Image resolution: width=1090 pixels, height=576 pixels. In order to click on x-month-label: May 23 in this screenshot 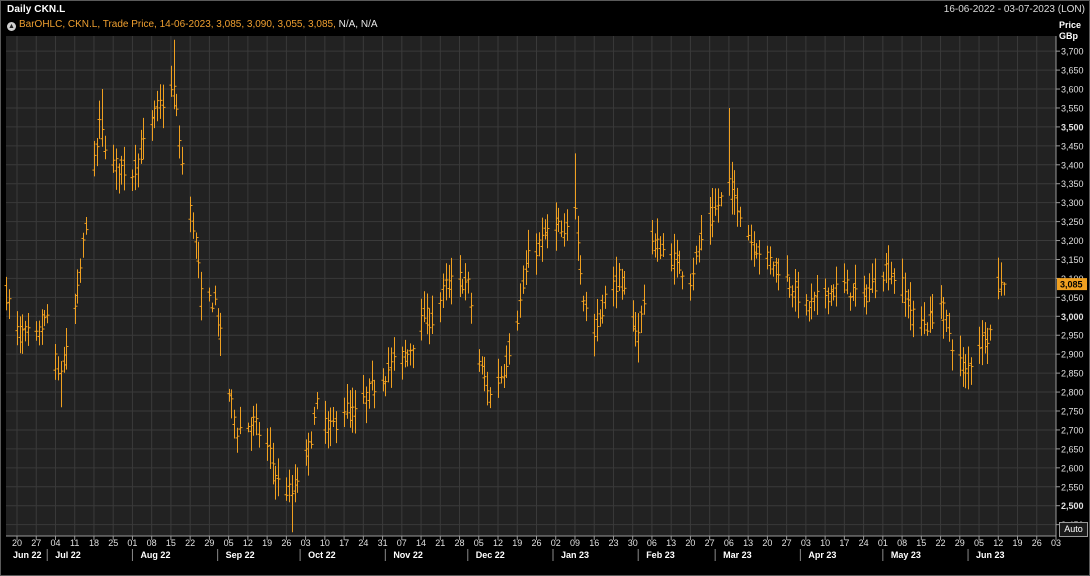, I will do `click(906, 555)`.